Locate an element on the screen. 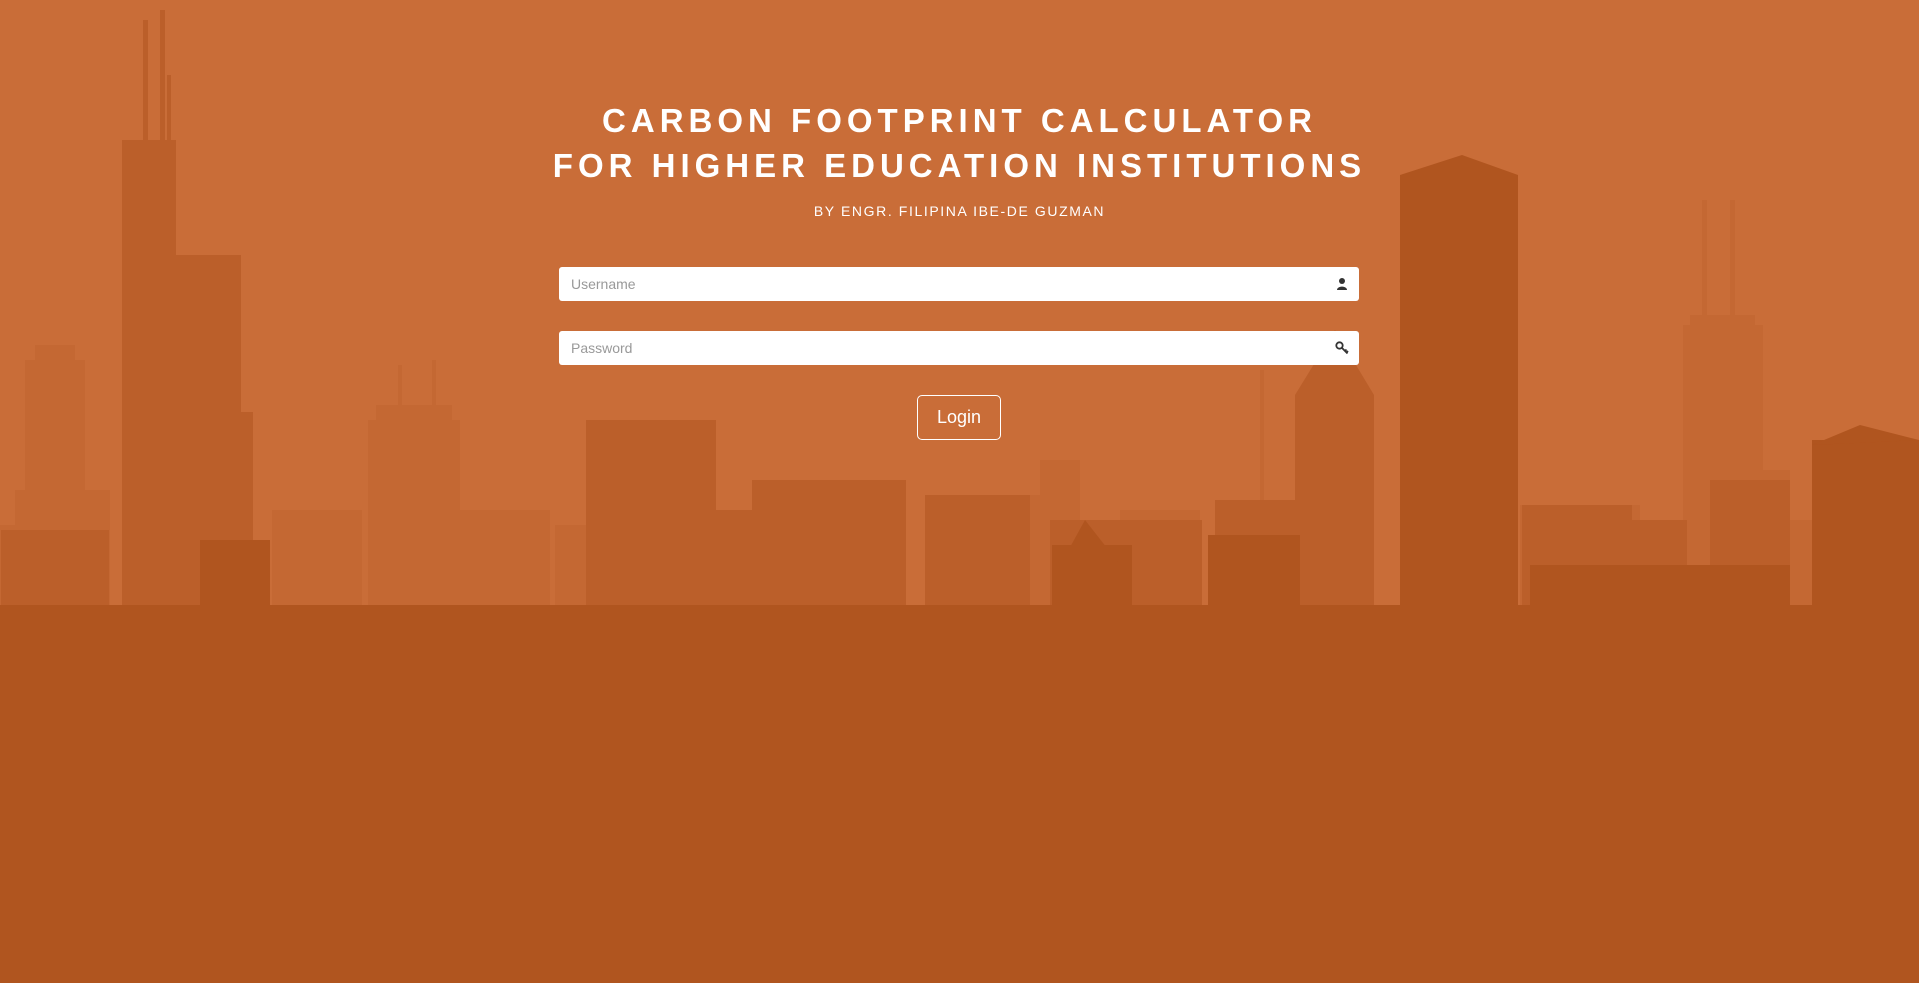  title-line-1: CARBON FOOTPRINT CALCULATOR is located at coordinates (959, 120).